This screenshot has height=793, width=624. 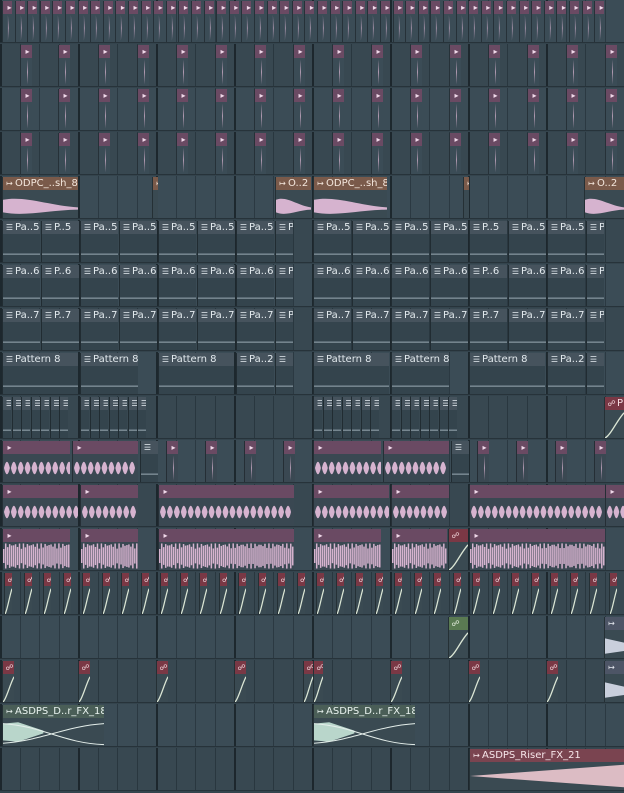 What do you see at coordinates (255, 329) in the screenshot?
I see `playlist-clip: ☰Pa..7` at bounding box center [255, 329].